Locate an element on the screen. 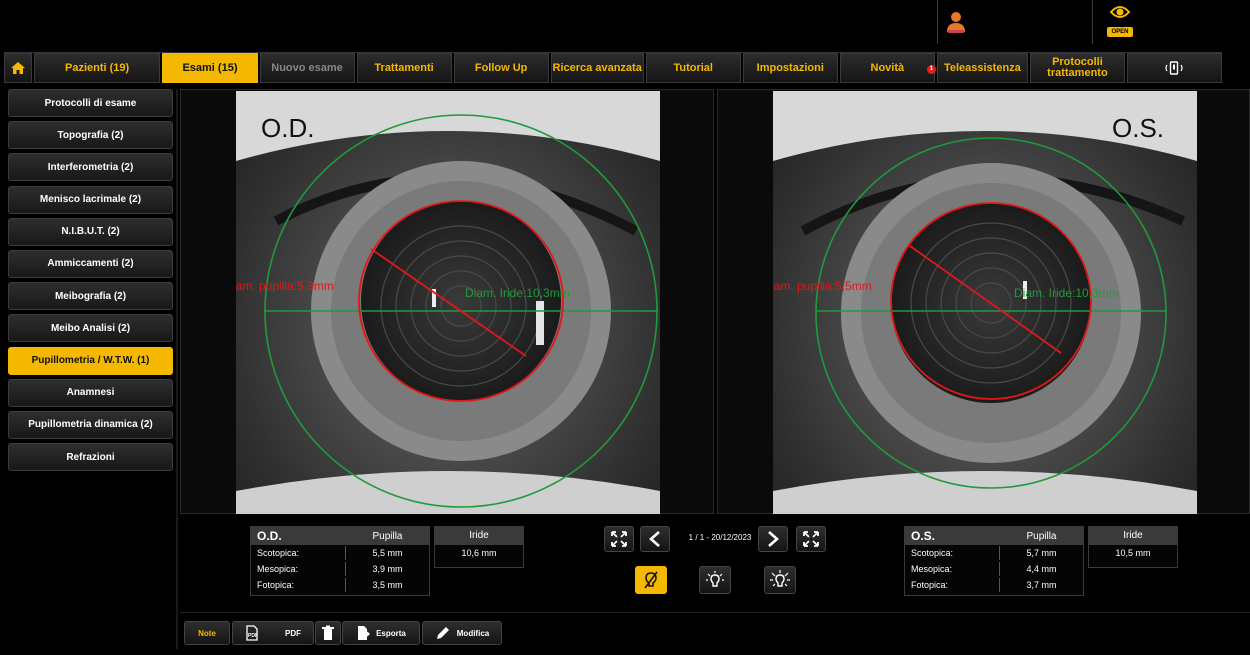 The image size is (1250, 655). nav-impostazioni-label: Impostazioni is located at coordinates (790, 67).